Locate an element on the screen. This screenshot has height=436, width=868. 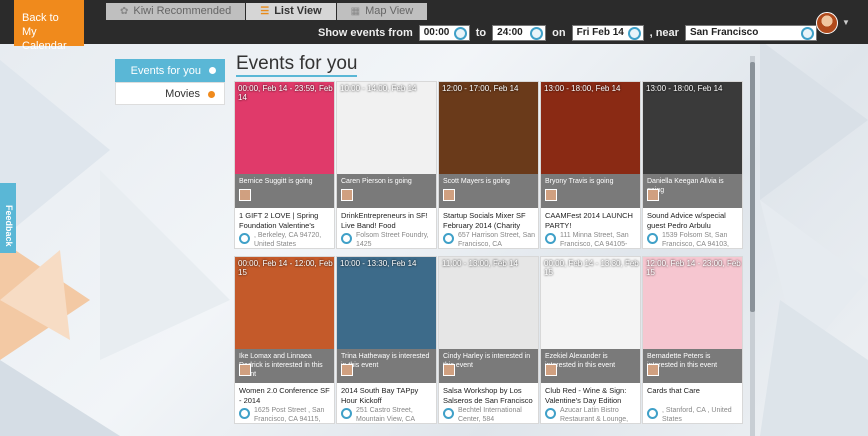
filter-prefix: Show events from is located at coordinates (365, 32).